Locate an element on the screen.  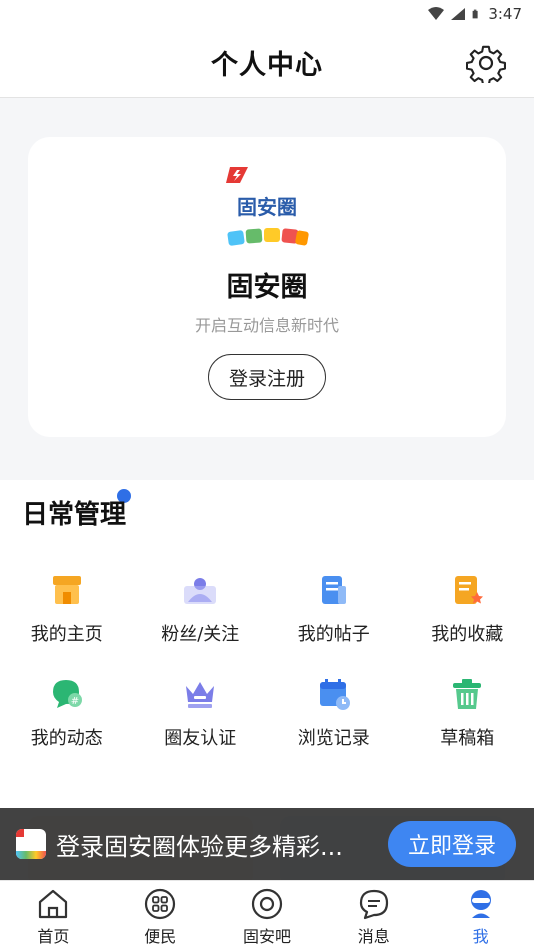
tab-label: 便民 is located at coordinates (160, 936).